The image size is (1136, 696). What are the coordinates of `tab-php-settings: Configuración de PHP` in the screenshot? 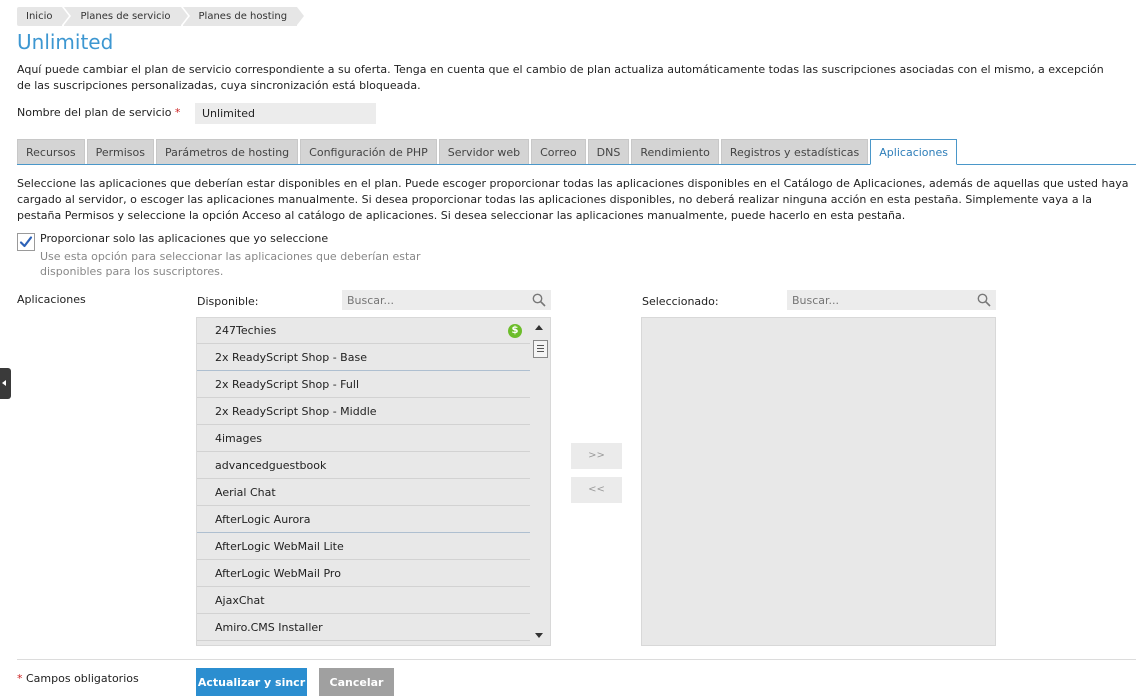 It's located at (368, 151).